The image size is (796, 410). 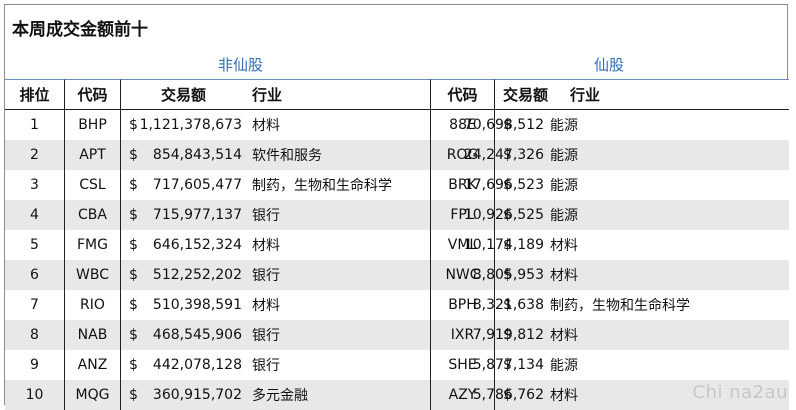 I want to click on header-volume-penny: 交易额, so click(x=521, y=94).